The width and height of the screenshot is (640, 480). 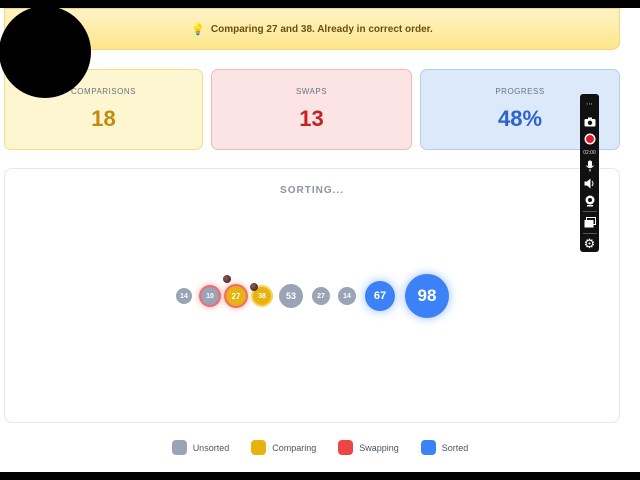 I want to click on swaps-card: SWAPS 13, so click(x=311, y=109).